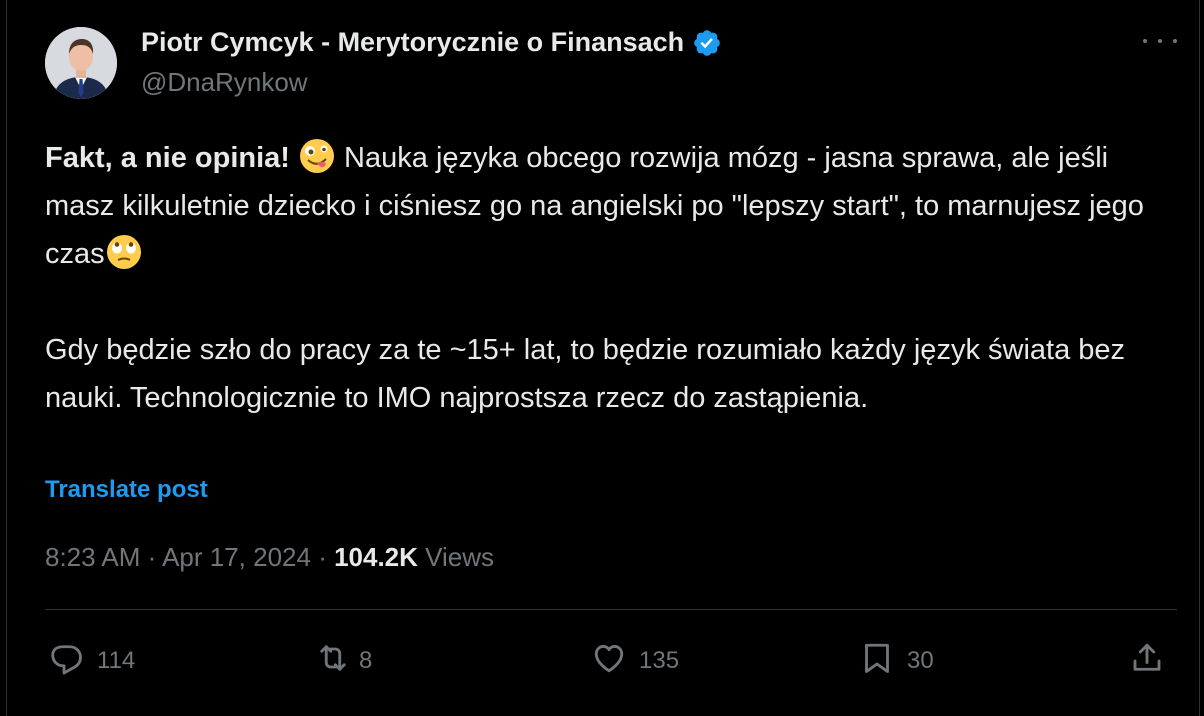  What do you see at coordinates (609, 661) in the screenshot?
I see `heart-icon` at bounding box center [609, 661].